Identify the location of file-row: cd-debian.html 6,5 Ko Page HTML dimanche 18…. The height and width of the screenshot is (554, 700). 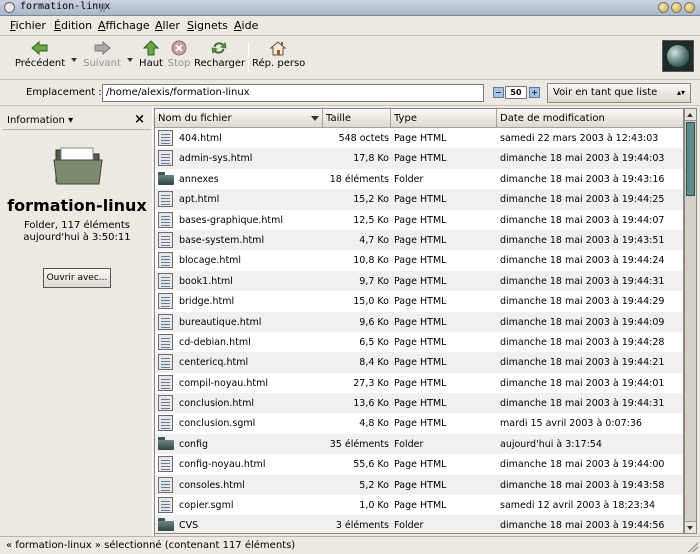
(419, 342).